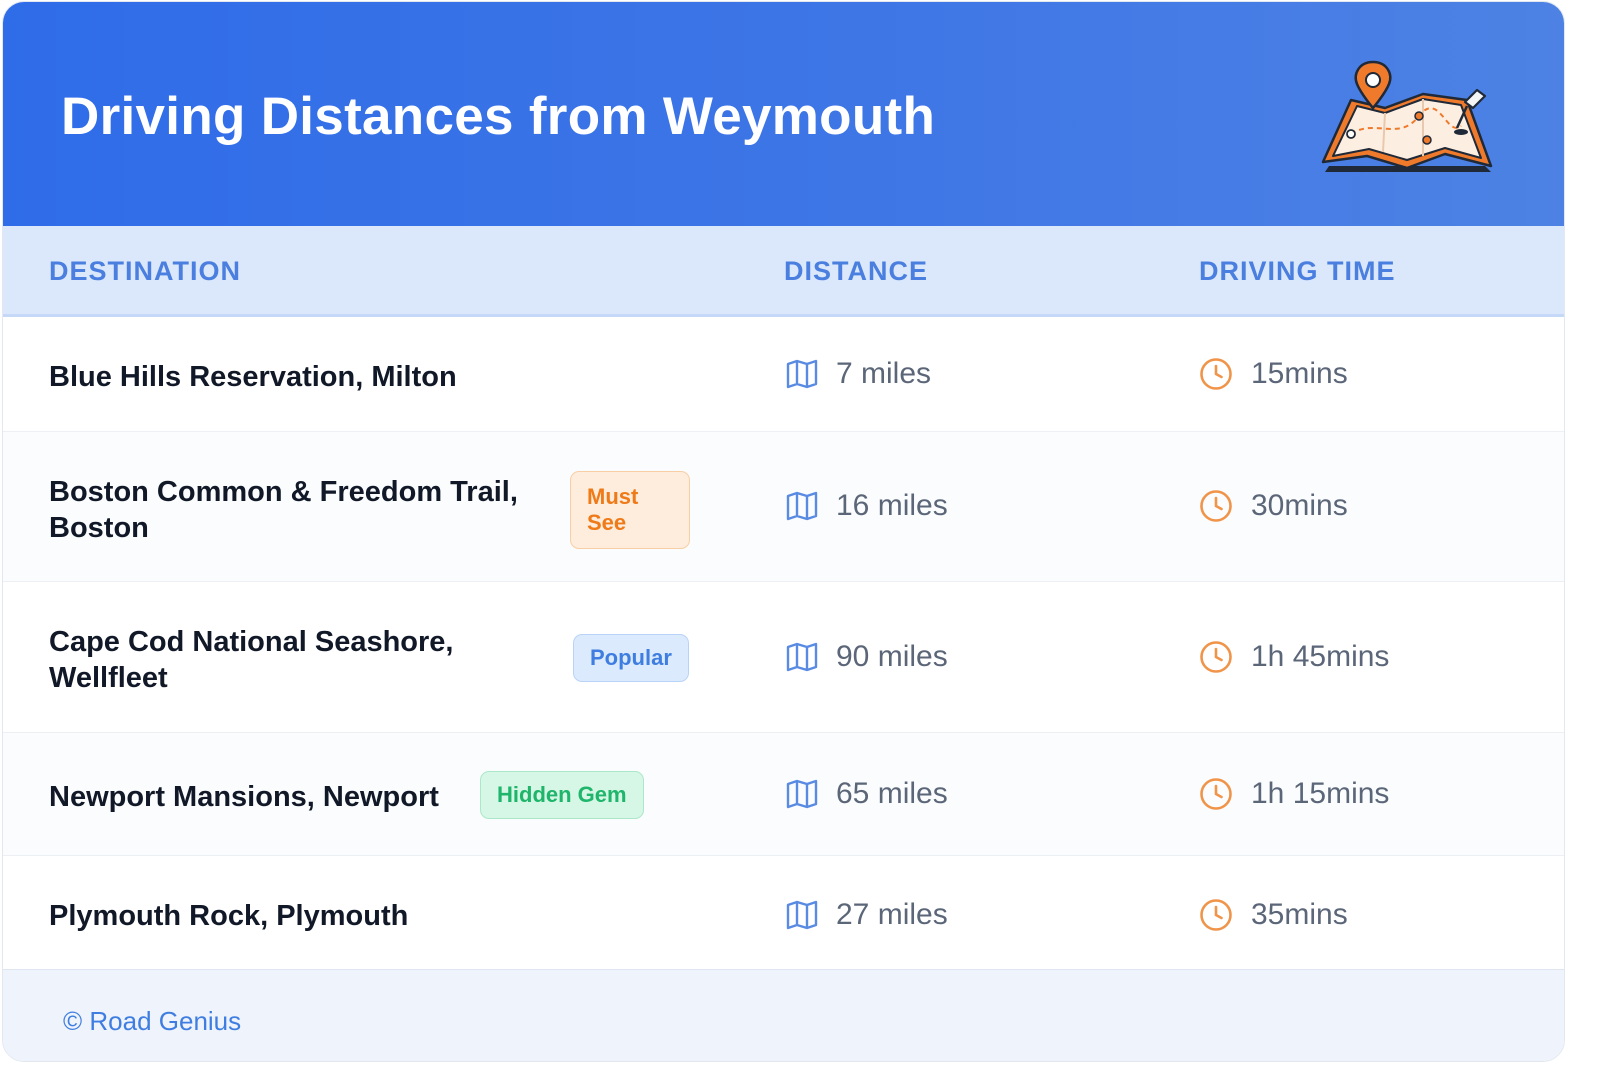  What do you see at coordinates (498, 116) in the screenshot?
I see `page-title: Driving Distances from Weymouth` at bounding box center [498, 116].